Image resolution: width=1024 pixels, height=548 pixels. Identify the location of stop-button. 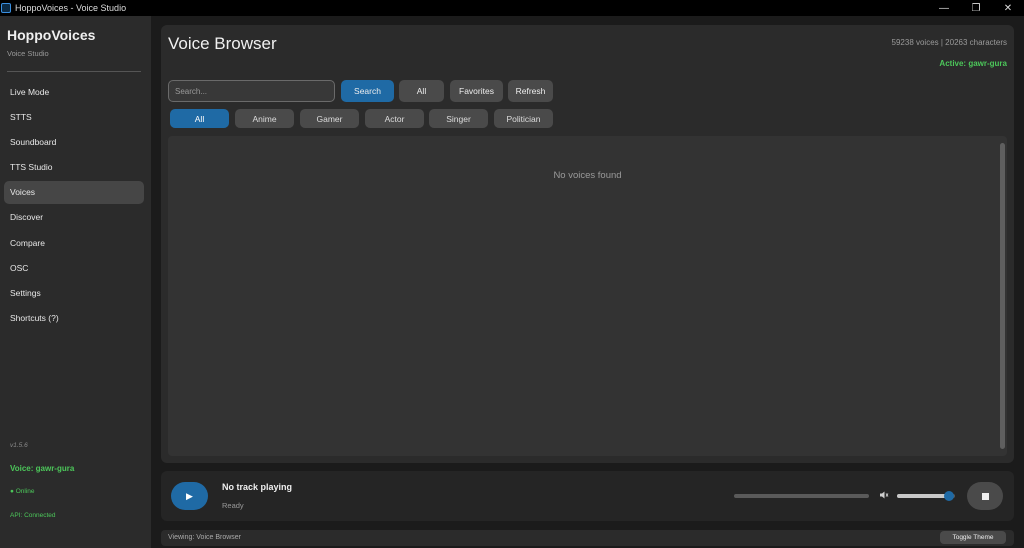
(985, 496).